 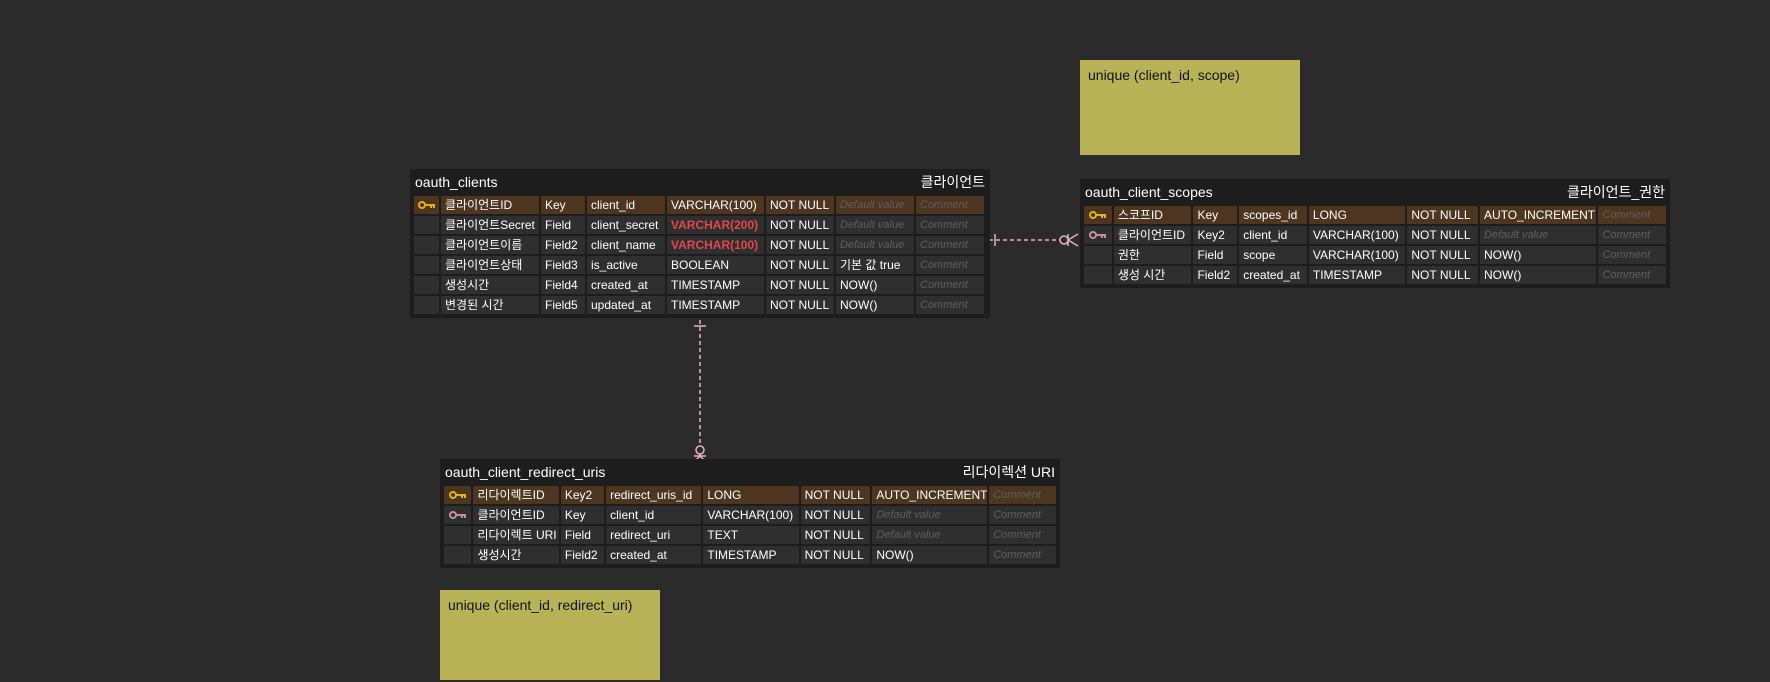 What do you see at coordinates (1215, 235) in the screenshot?
I see `domain-name: Key2` at bounding box center [1215, 235].